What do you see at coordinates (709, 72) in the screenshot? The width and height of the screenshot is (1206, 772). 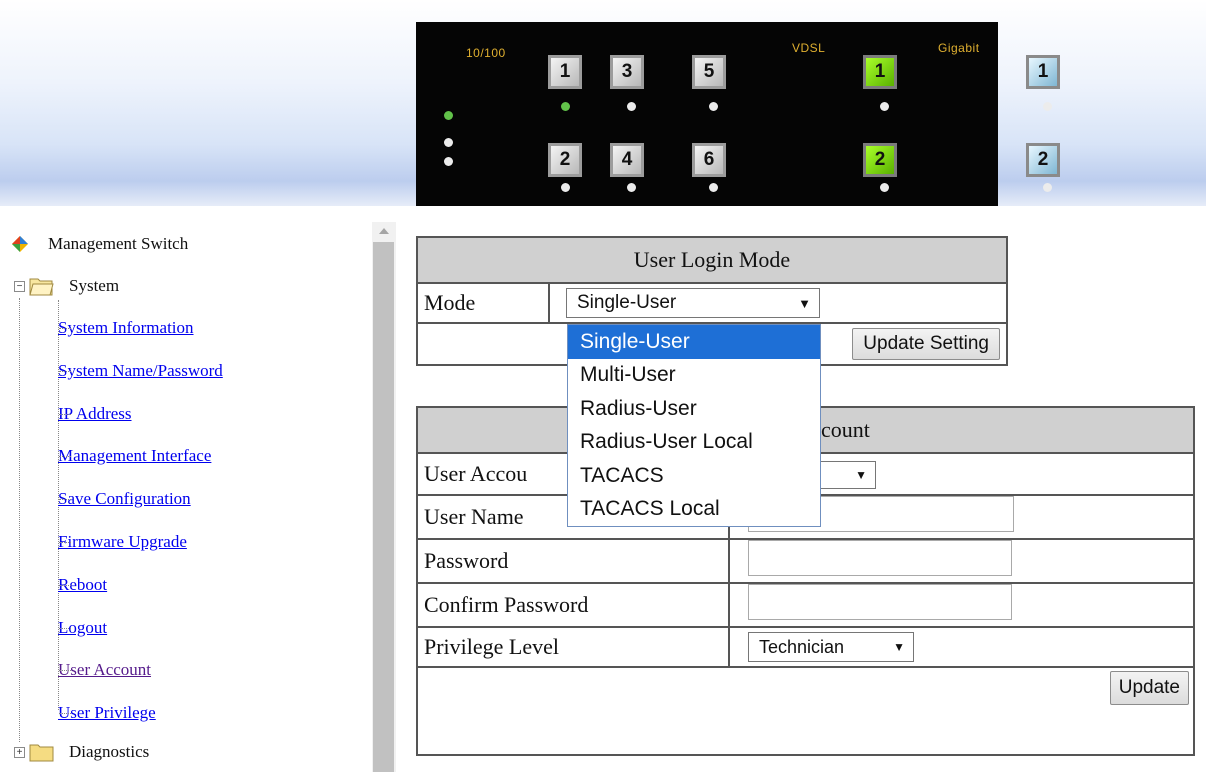 I see `port-10-100-5: 5` at bounding box center [709, 72].